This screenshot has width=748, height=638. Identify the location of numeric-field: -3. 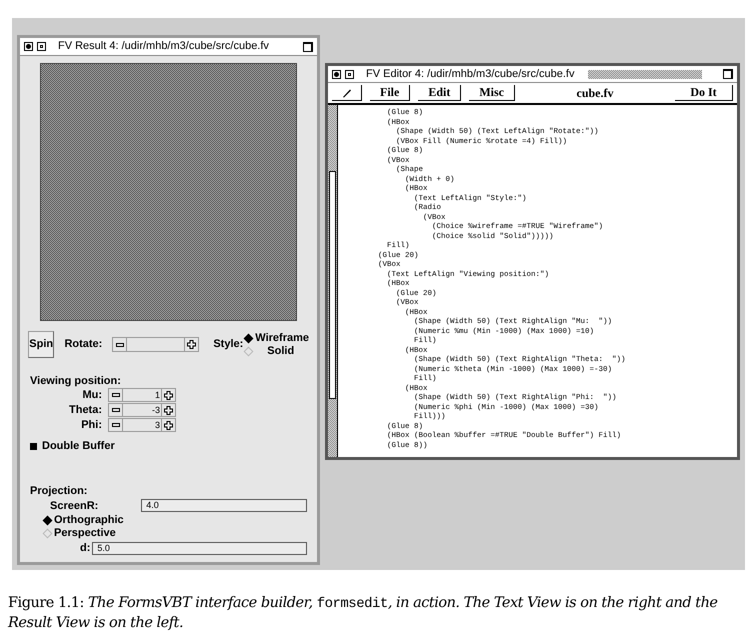
(142, 410).